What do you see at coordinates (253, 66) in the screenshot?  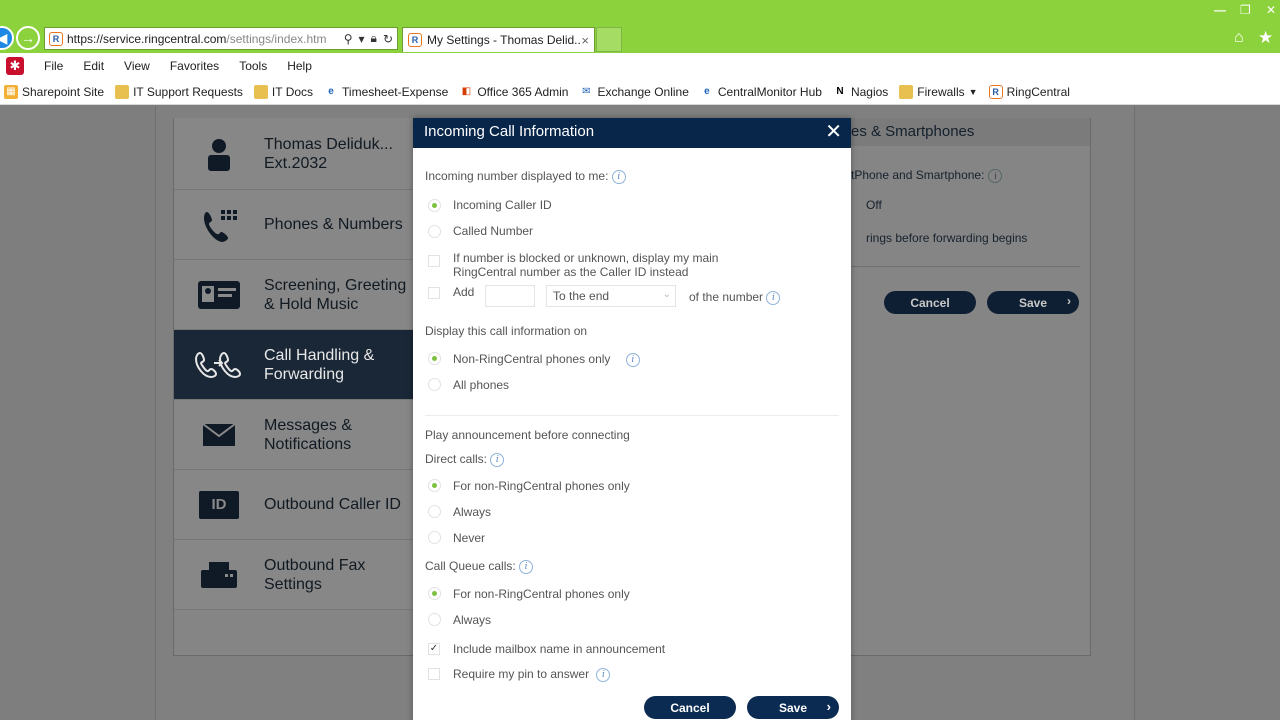 I see `menu-tools: Tools` at bounding box center [253, 66].